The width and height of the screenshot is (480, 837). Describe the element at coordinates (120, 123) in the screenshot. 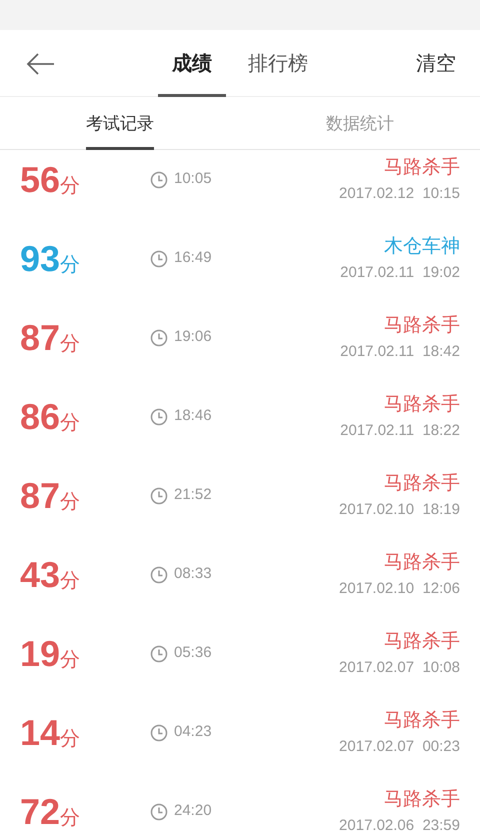

I see `sub-tab: 考试记录` at that location.